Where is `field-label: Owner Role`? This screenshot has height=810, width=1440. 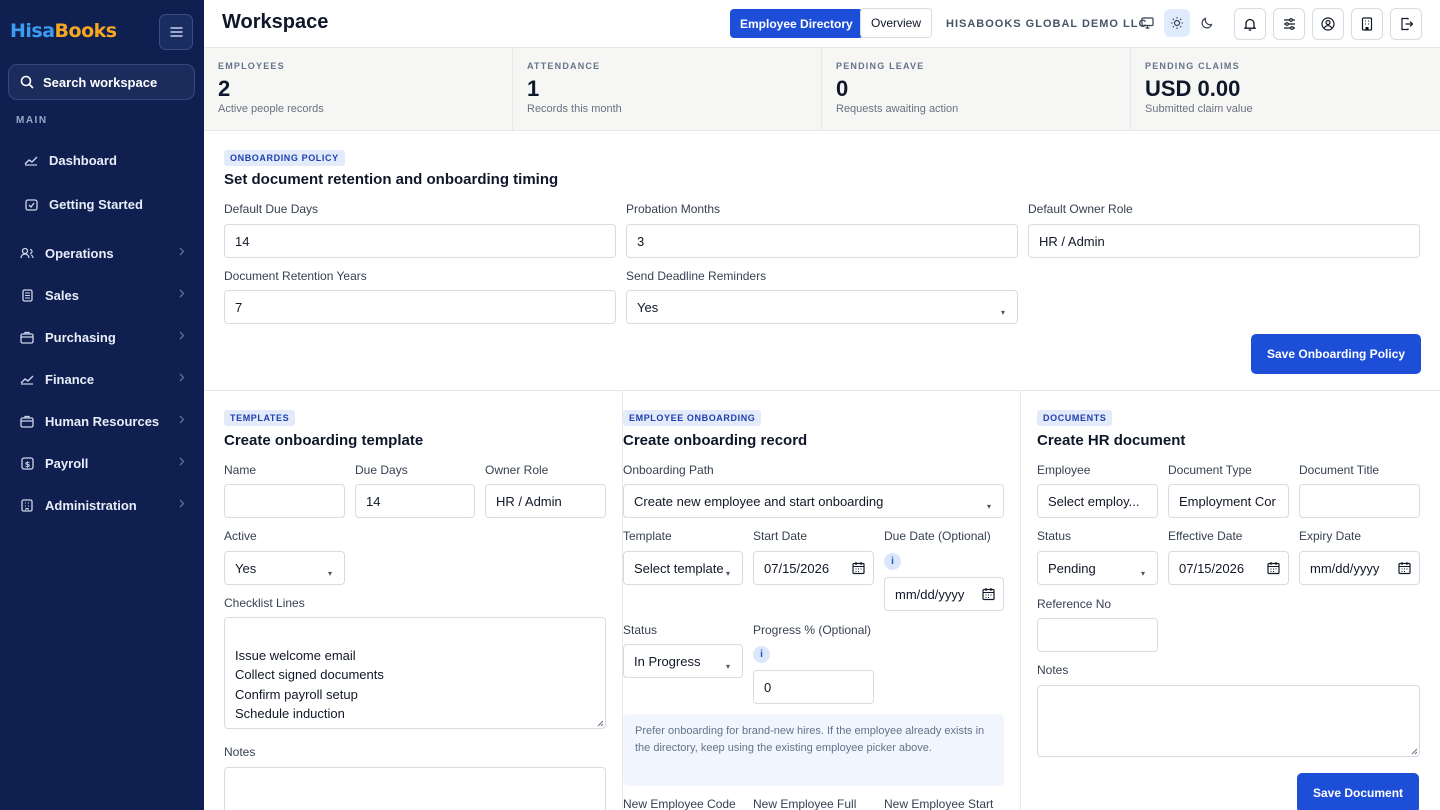 field-label: Owner Role is located at coordinates (517, 470).